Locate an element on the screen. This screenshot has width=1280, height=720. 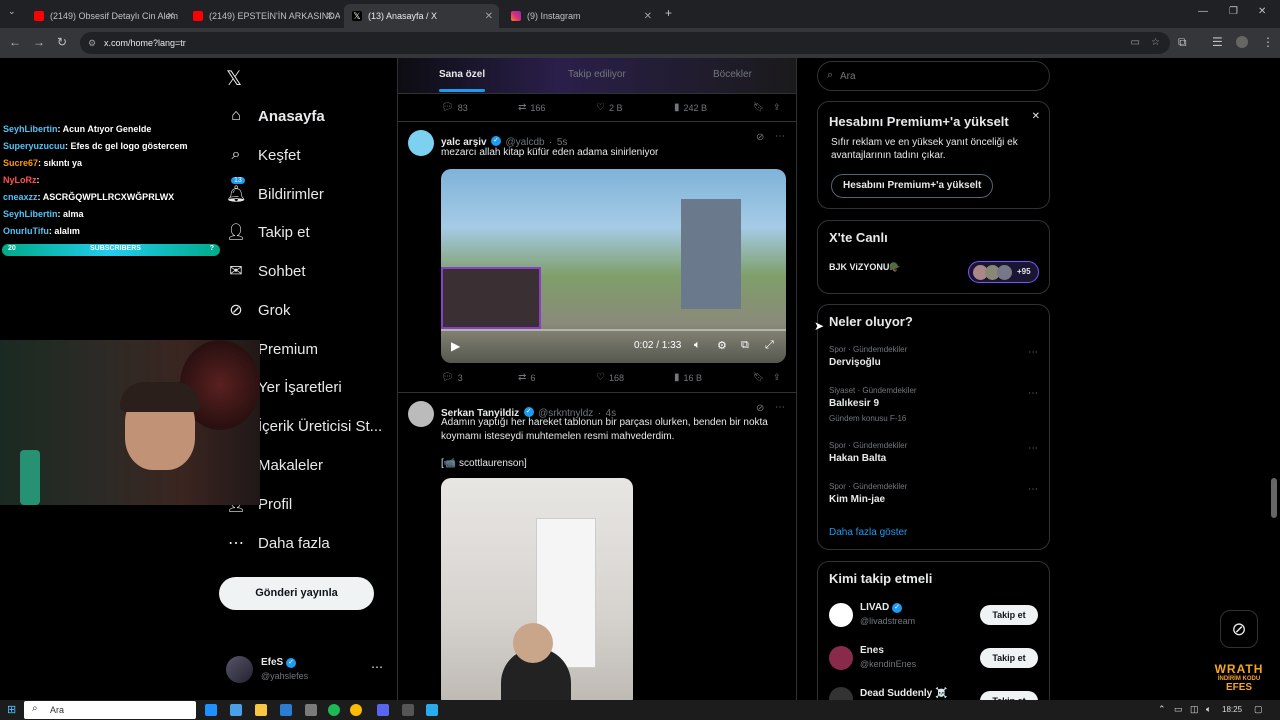
reload-icon: ↻ is located at coordinates (62, 42).